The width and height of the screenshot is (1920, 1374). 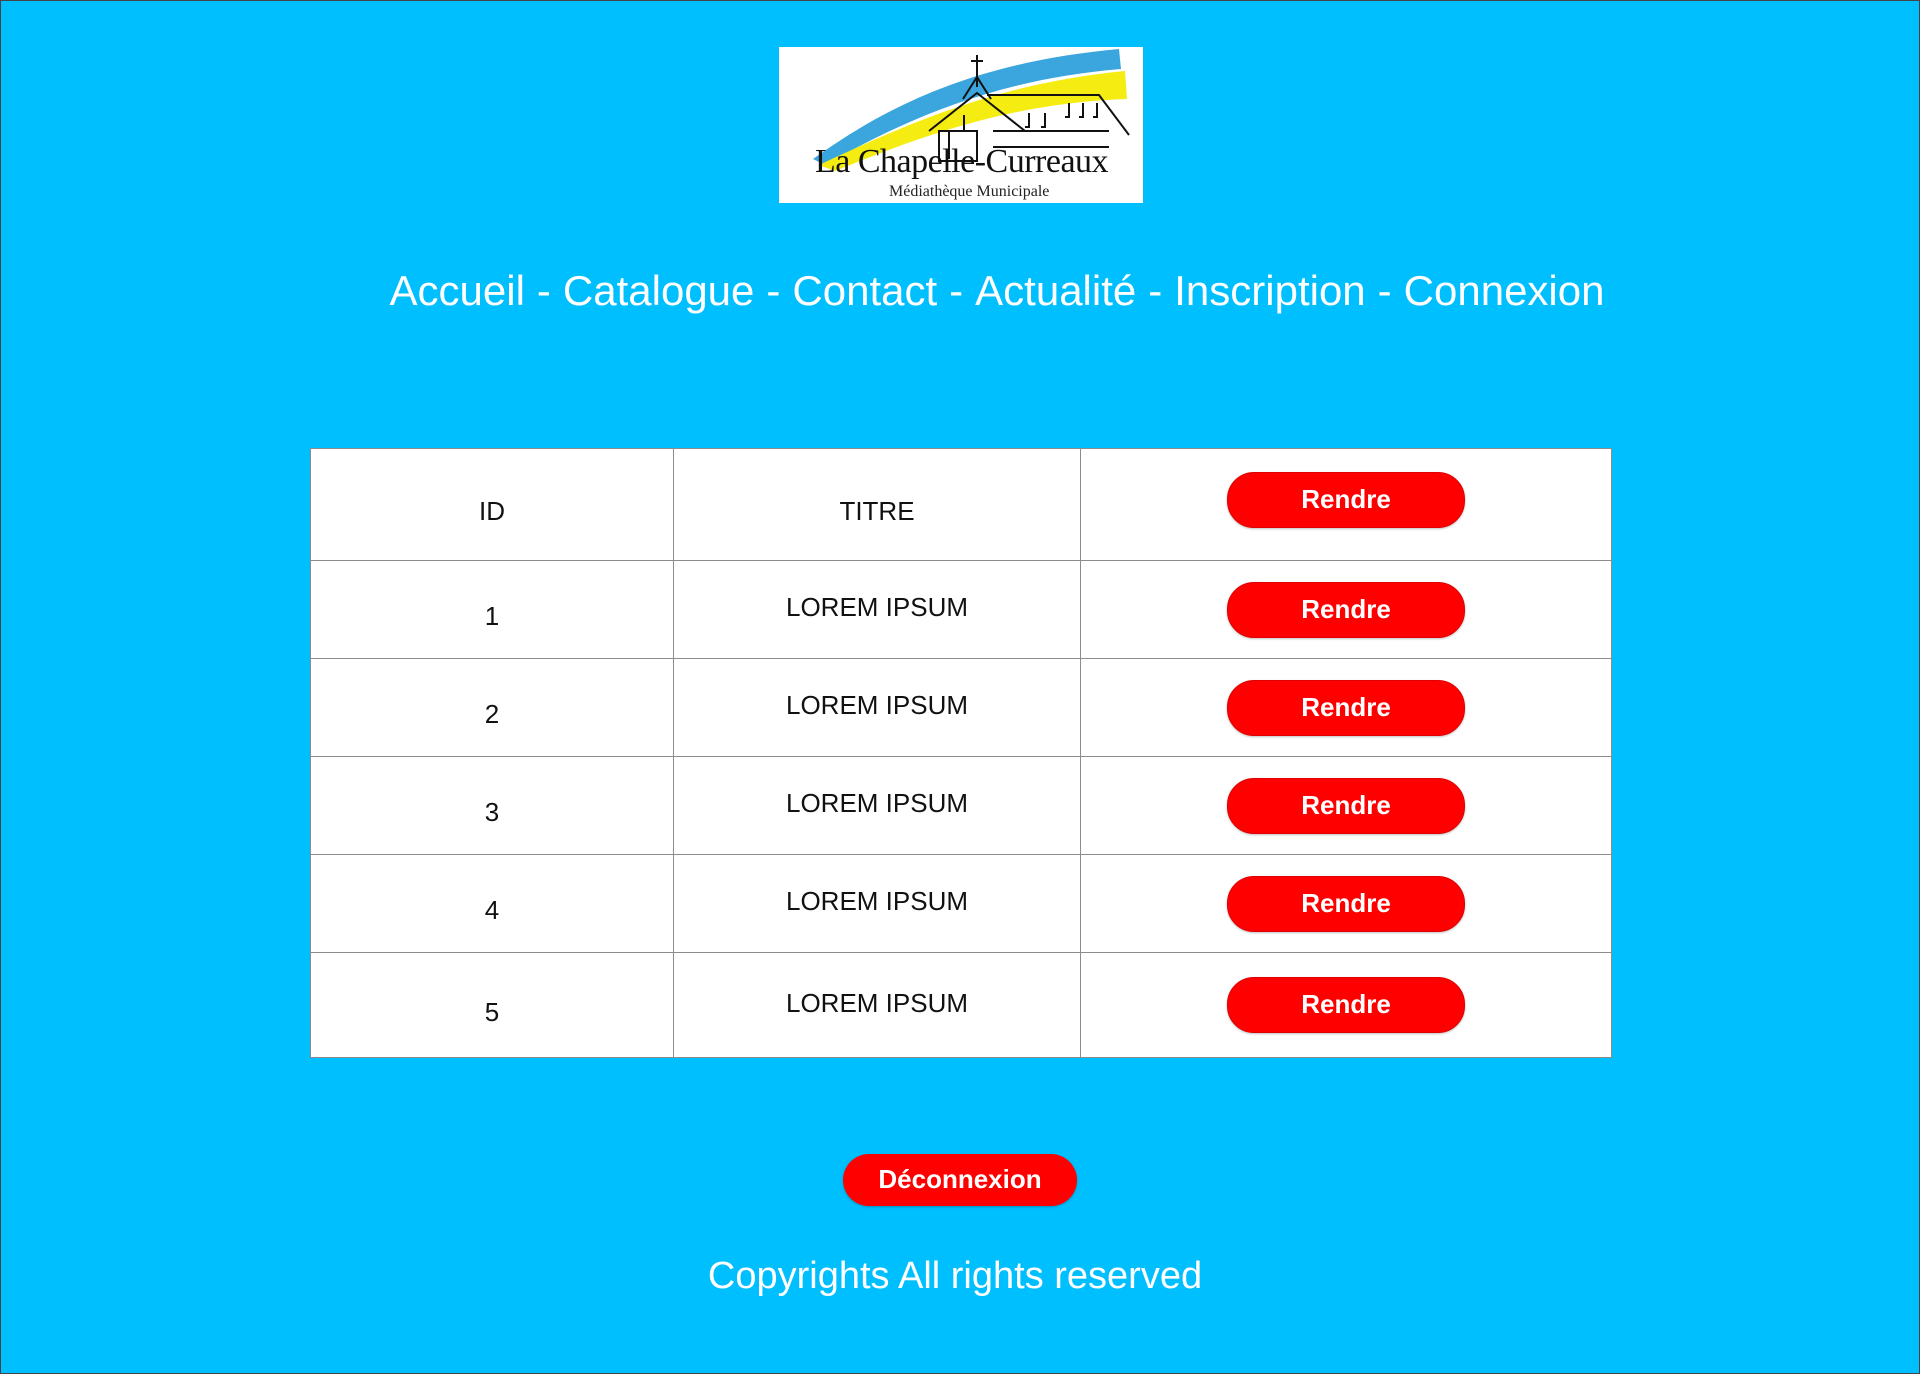 I want to click on logo-subtitle: Médiathèque Municipale, so click(x=969, y=191).